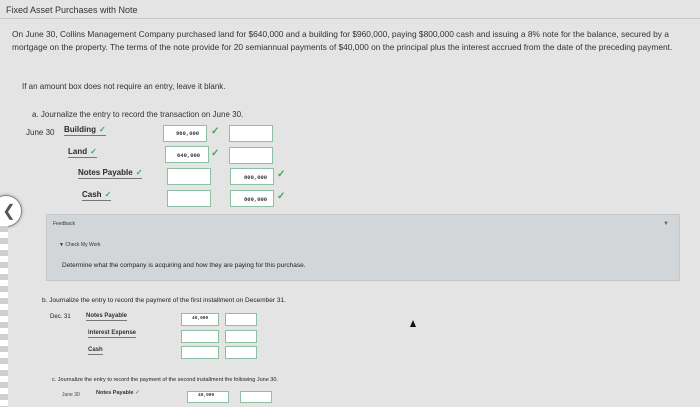  Describe the element at coordinates (107, 317) in the screenshot. I see `account-notes-payable-b: Notes Payable` at that location.